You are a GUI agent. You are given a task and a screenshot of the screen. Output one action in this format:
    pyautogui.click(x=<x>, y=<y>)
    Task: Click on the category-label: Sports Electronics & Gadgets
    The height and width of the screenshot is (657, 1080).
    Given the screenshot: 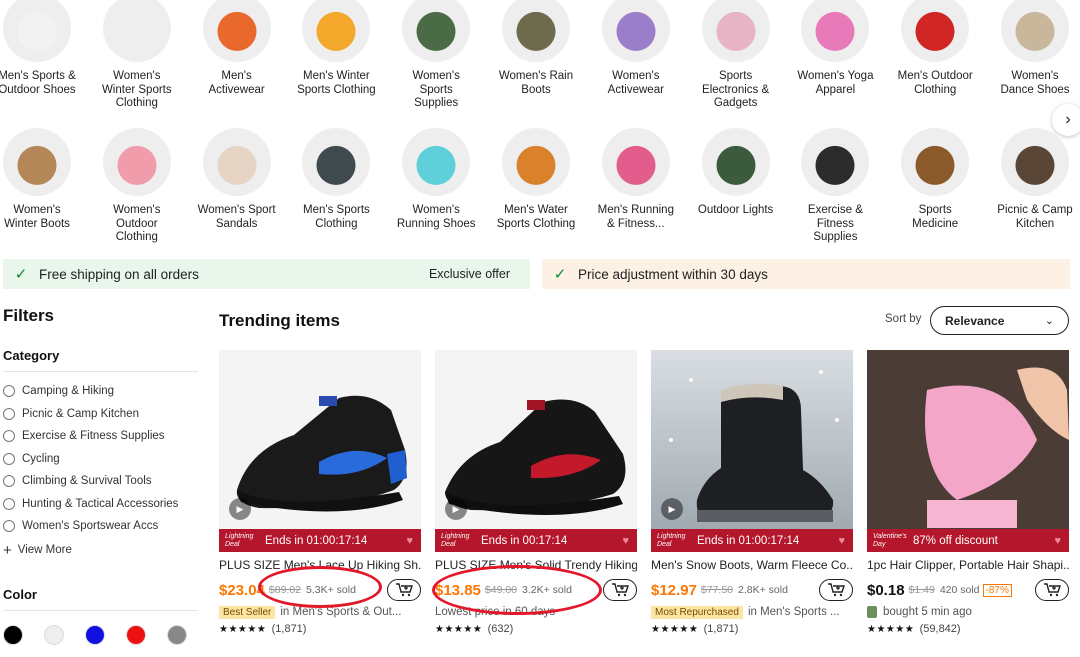 What is the action you would take?
    pyautogui.click(x=736, y=89)
    